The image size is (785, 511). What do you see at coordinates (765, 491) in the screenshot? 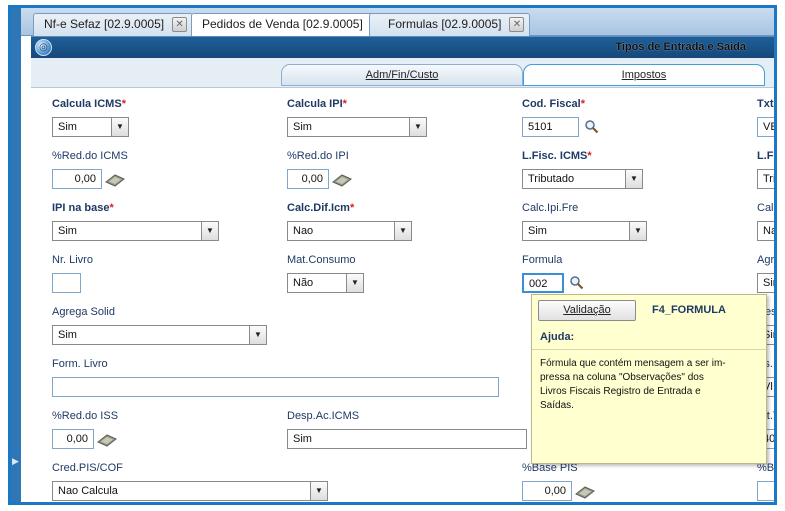
I see `b-input` at bounding box center [765, 491].